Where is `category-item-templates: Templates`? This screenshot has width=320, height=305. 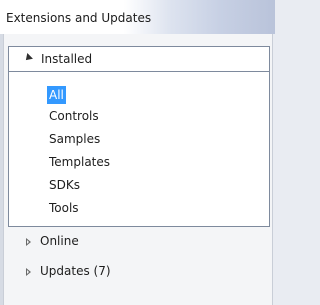
category-item-templates: Templates is located at coordinates (79, 162).